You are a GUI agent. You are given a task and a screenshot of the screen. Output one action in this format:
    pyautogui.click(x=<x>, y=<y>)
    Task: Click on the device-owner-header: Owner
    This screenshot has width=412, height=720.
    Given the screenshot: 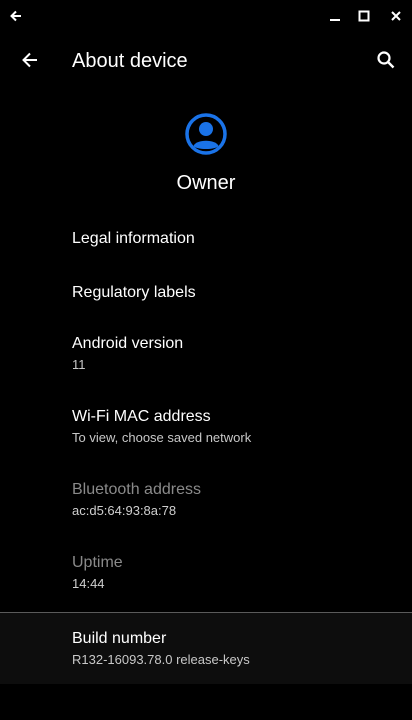 What is the action you would take?
    pyautogui.click(x=206, y=154)
    